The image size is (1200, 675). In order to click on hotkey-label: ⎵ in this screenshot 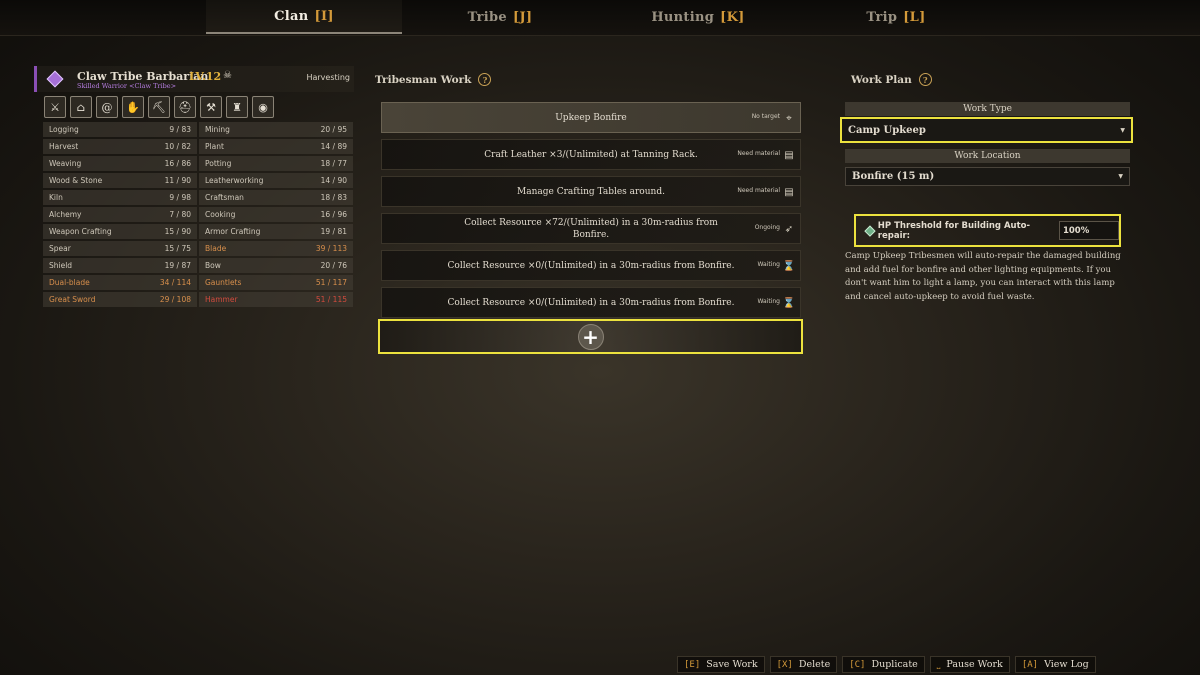, I will do `click(938, 664)`.